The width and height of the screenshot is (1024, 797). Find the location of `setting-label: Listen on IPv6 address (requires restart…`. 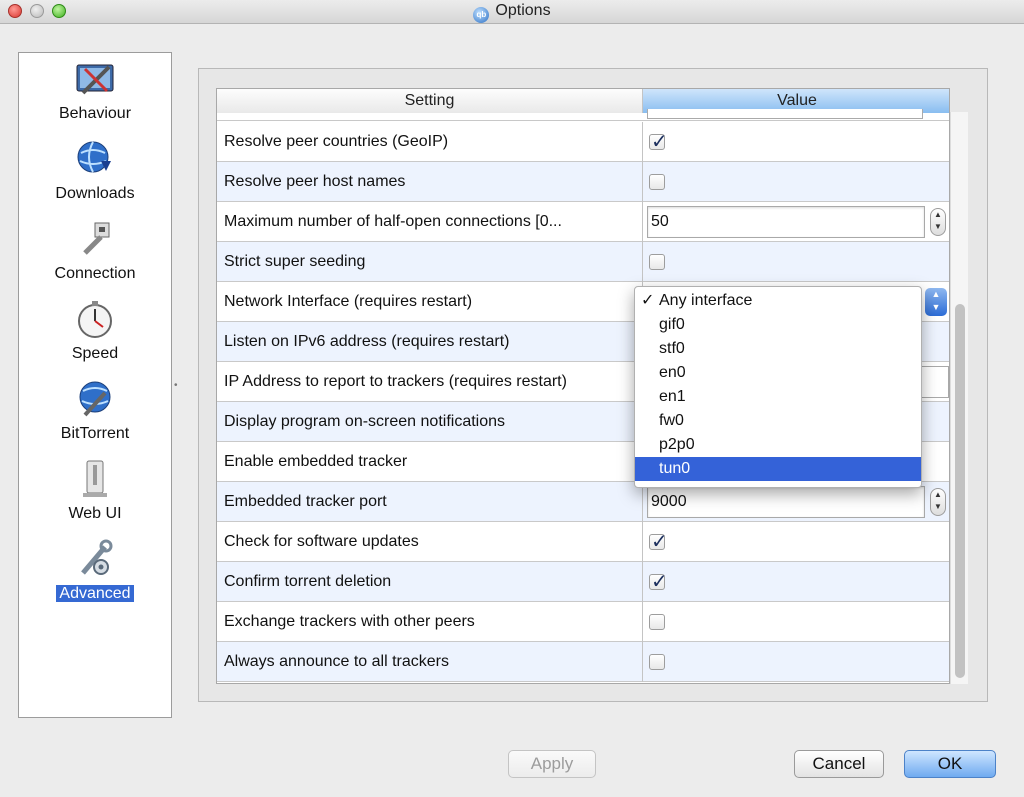

setting-label: Listen on IPv6 address (requires restart… is located at coordinates (430, 342).